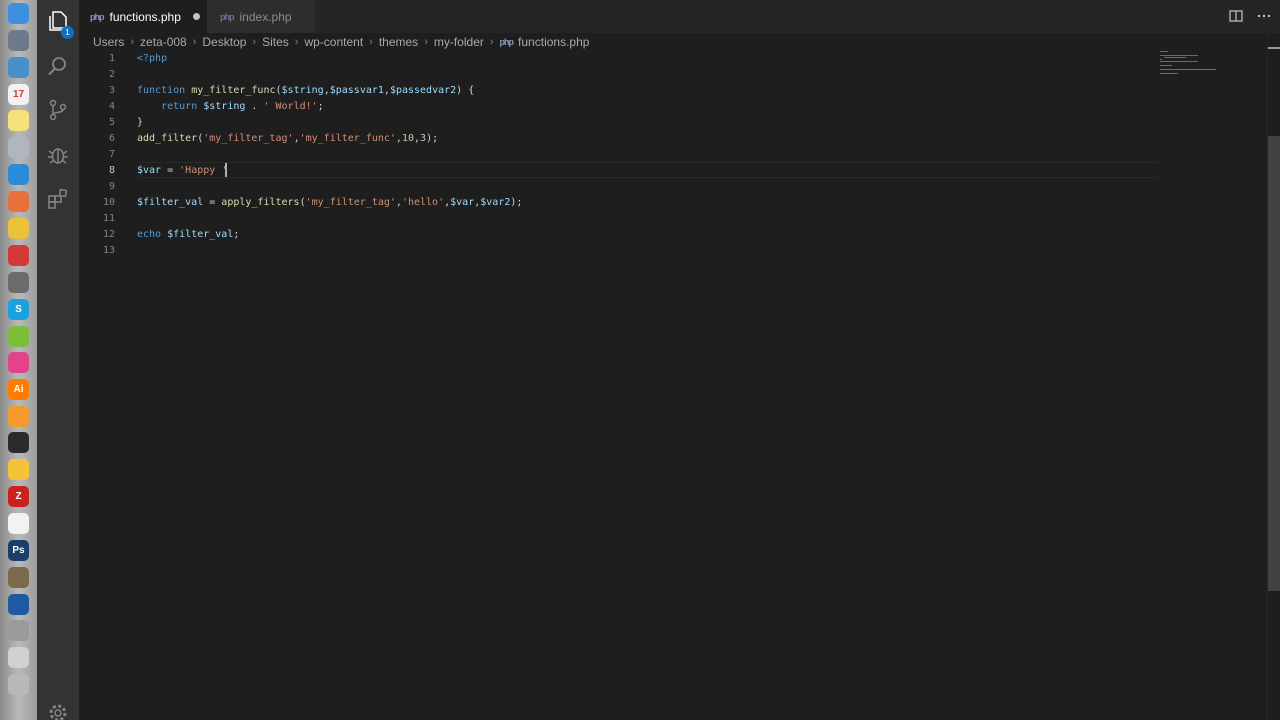  What do you see at coordinates (290, 106) in the screenshot?
I see `code-token: ' World!'` at bounding box center [290, 106].